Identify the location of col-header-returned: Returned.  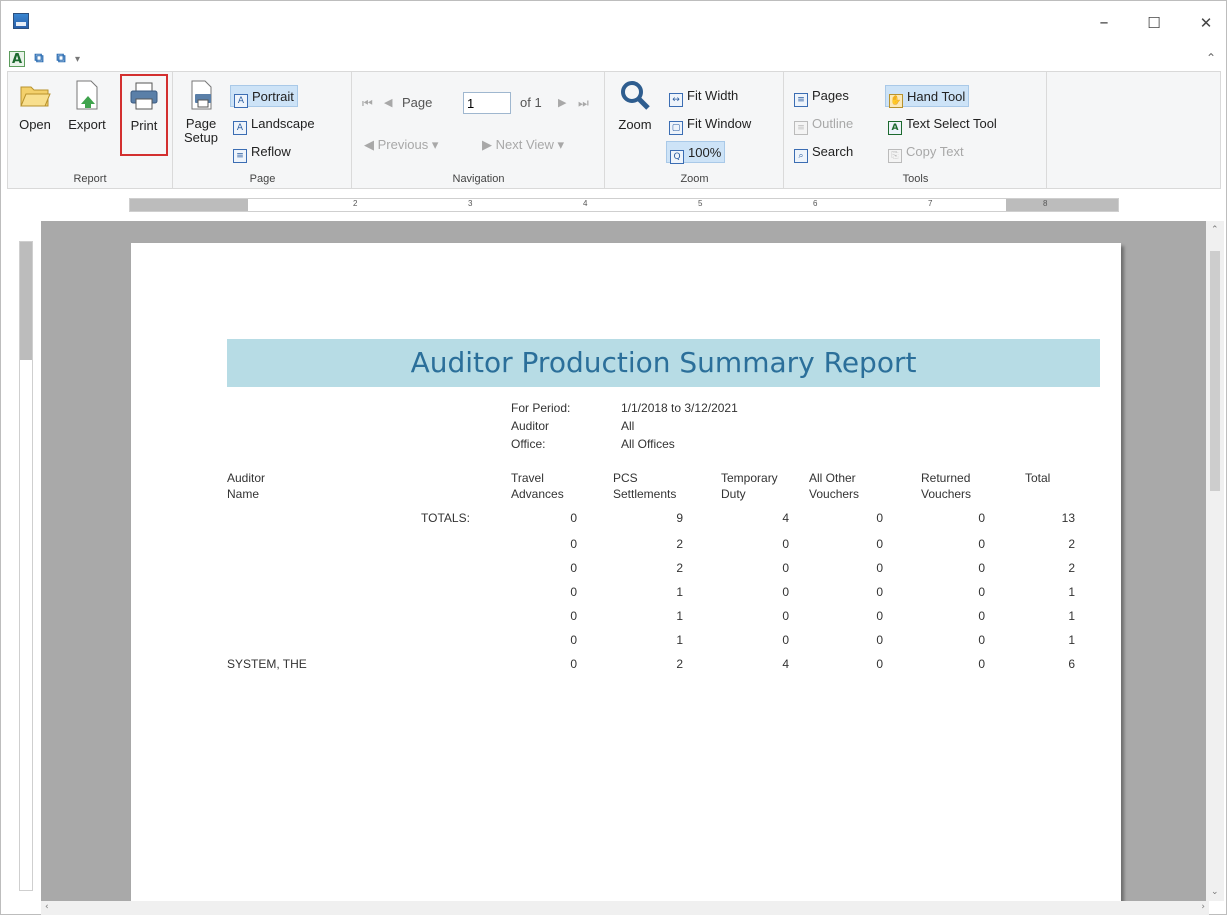
(946, 478).